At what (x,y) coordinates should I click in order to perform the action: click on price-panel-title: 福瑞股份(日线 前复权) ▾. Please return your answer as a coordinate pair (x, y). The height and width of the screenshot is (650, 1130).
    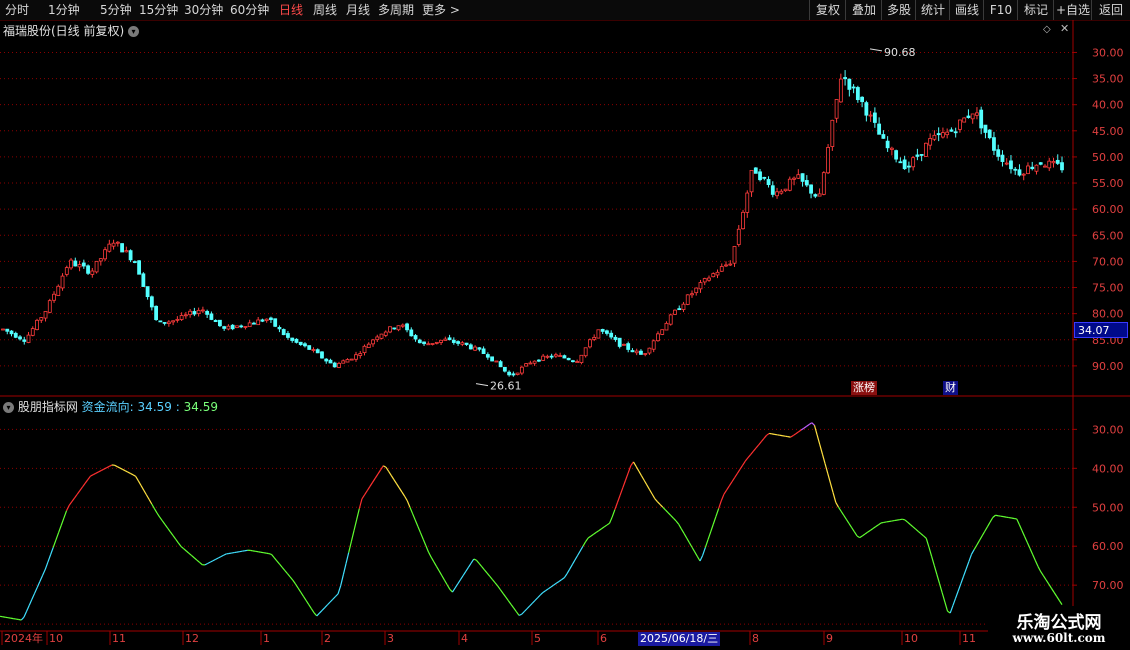
    Looking at the image, I should click on (71, 30).